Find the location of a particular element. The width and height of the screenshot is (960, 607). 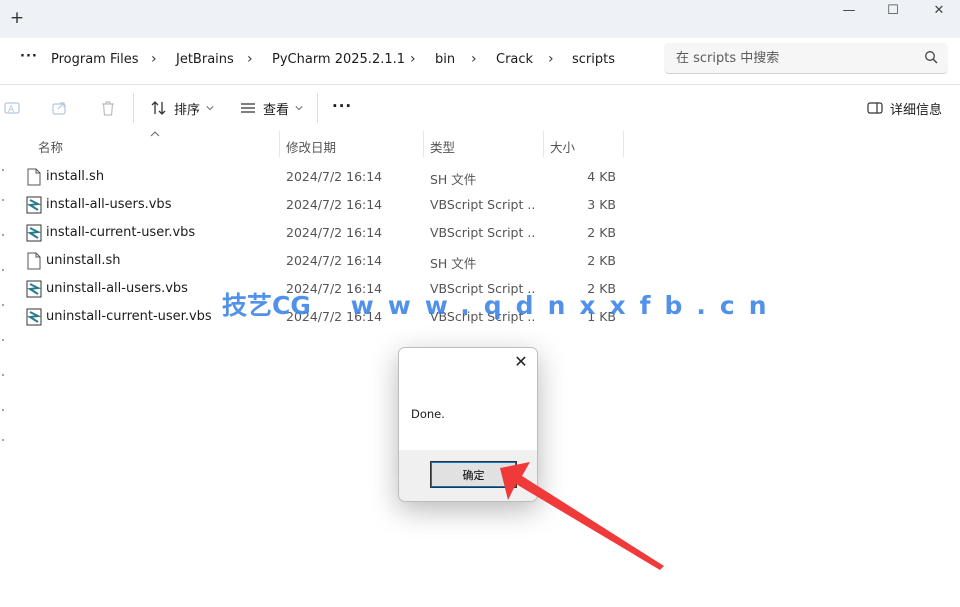

column-header-name: 名称 is located at coordinates (50, 146).